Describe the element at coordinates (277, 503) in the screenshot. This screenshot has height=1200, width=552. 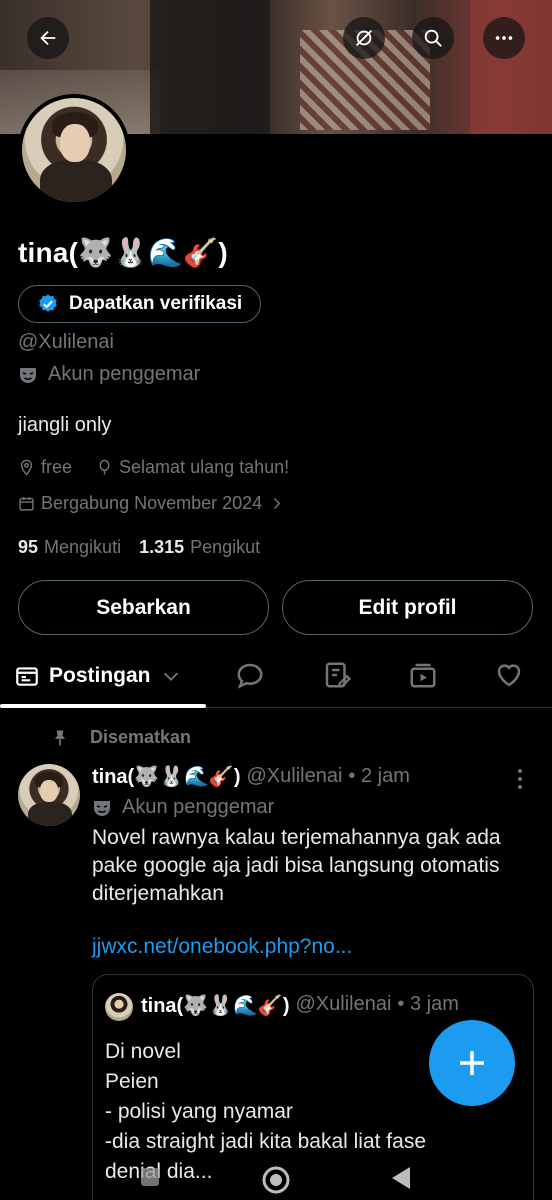
I see `chevron-right-icon` at that location.